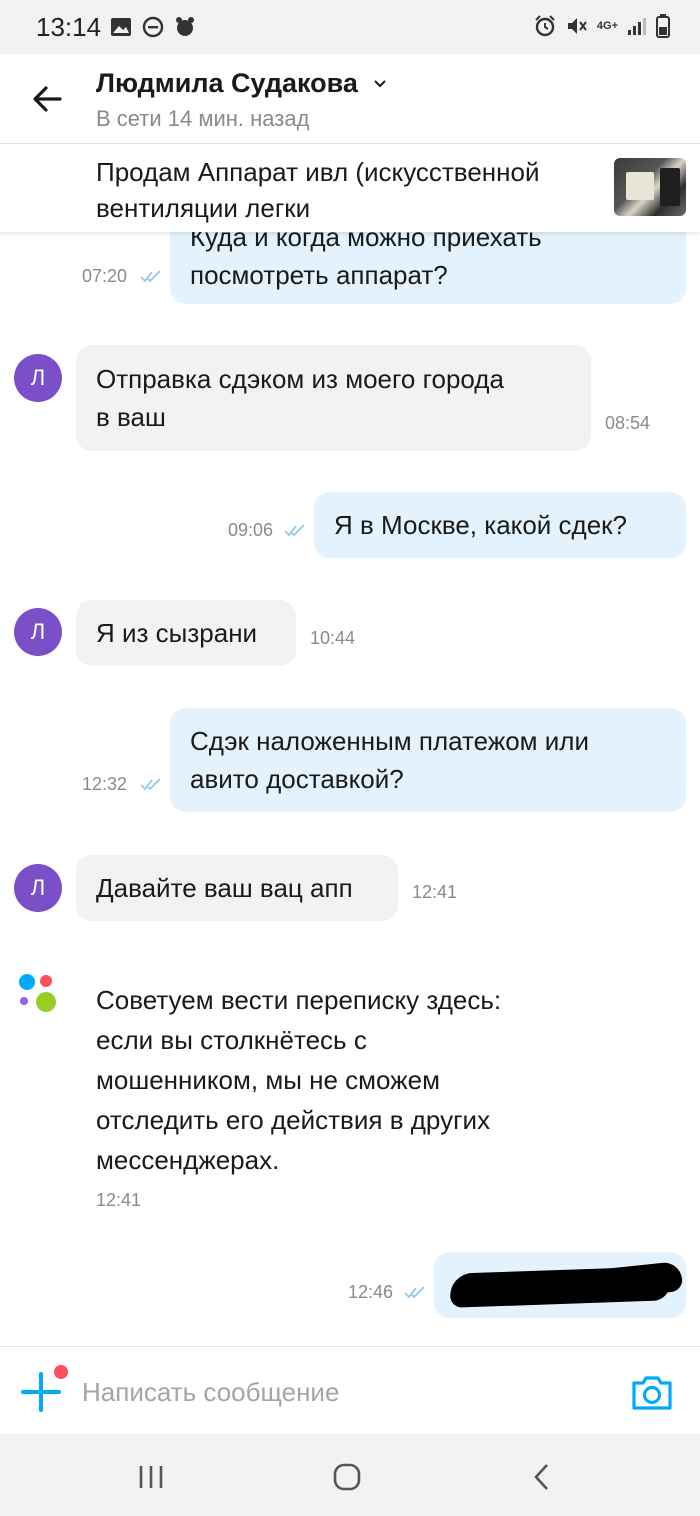 This screenshot has width=700, height=1516. I want to click on contact-online-status: В сети 14 мин. назад, so click(203, 118).